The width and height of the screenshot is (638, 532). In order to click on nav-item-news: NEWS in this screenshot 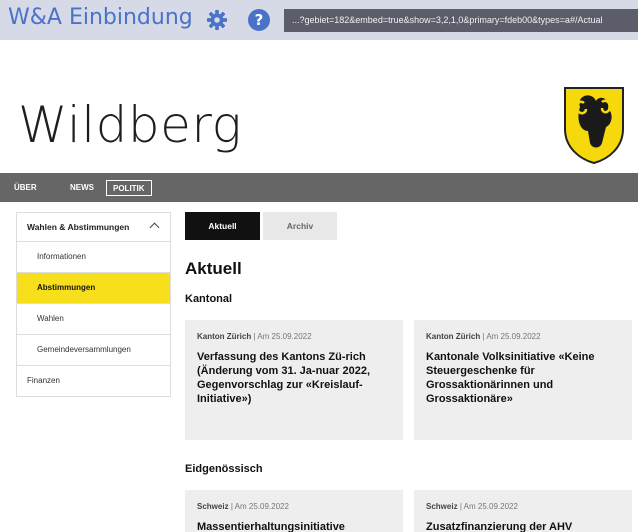, I will do `click(82, 188)`.